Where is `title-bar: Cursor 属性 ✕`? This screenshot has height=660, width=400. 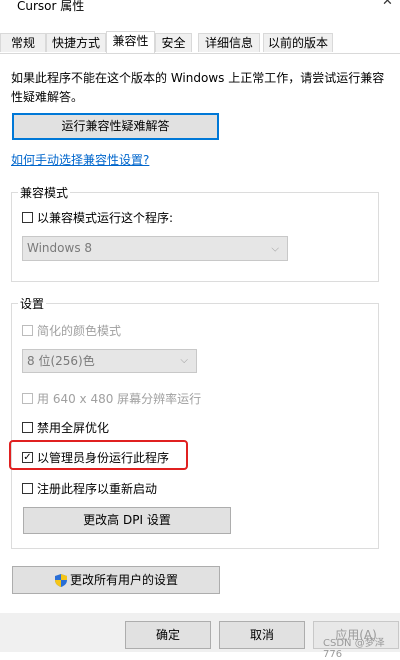
title-bar: Cursor 属性 ✕ is located at coordinates (200, 15).